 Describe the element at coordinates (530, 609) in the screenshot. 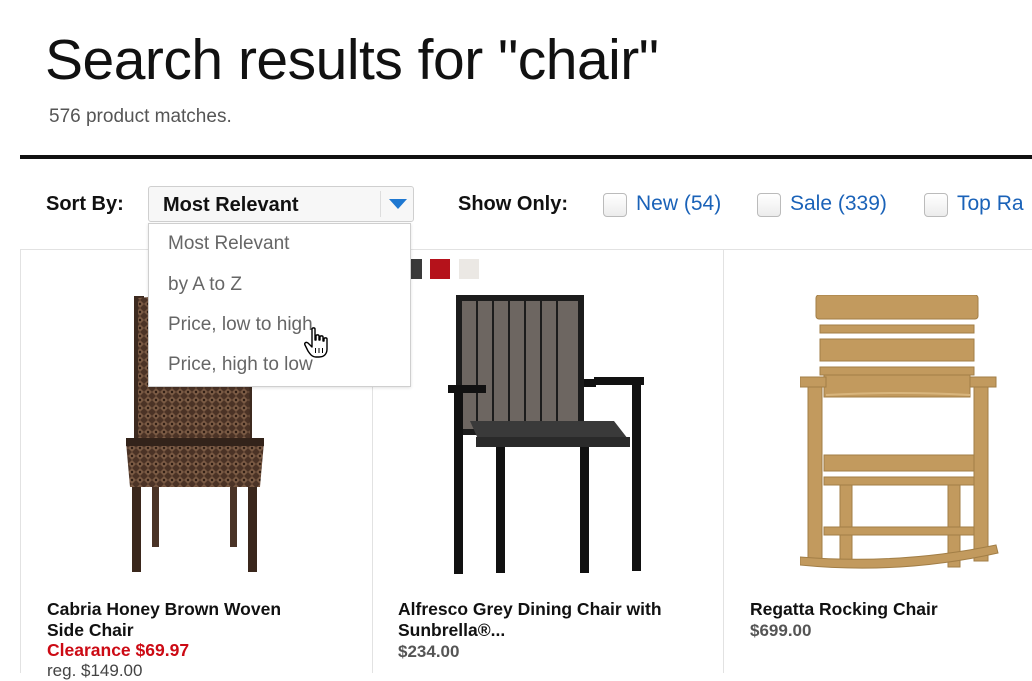

I see `product-name-line: Alfresco Grey Dining Chair with` at that location.